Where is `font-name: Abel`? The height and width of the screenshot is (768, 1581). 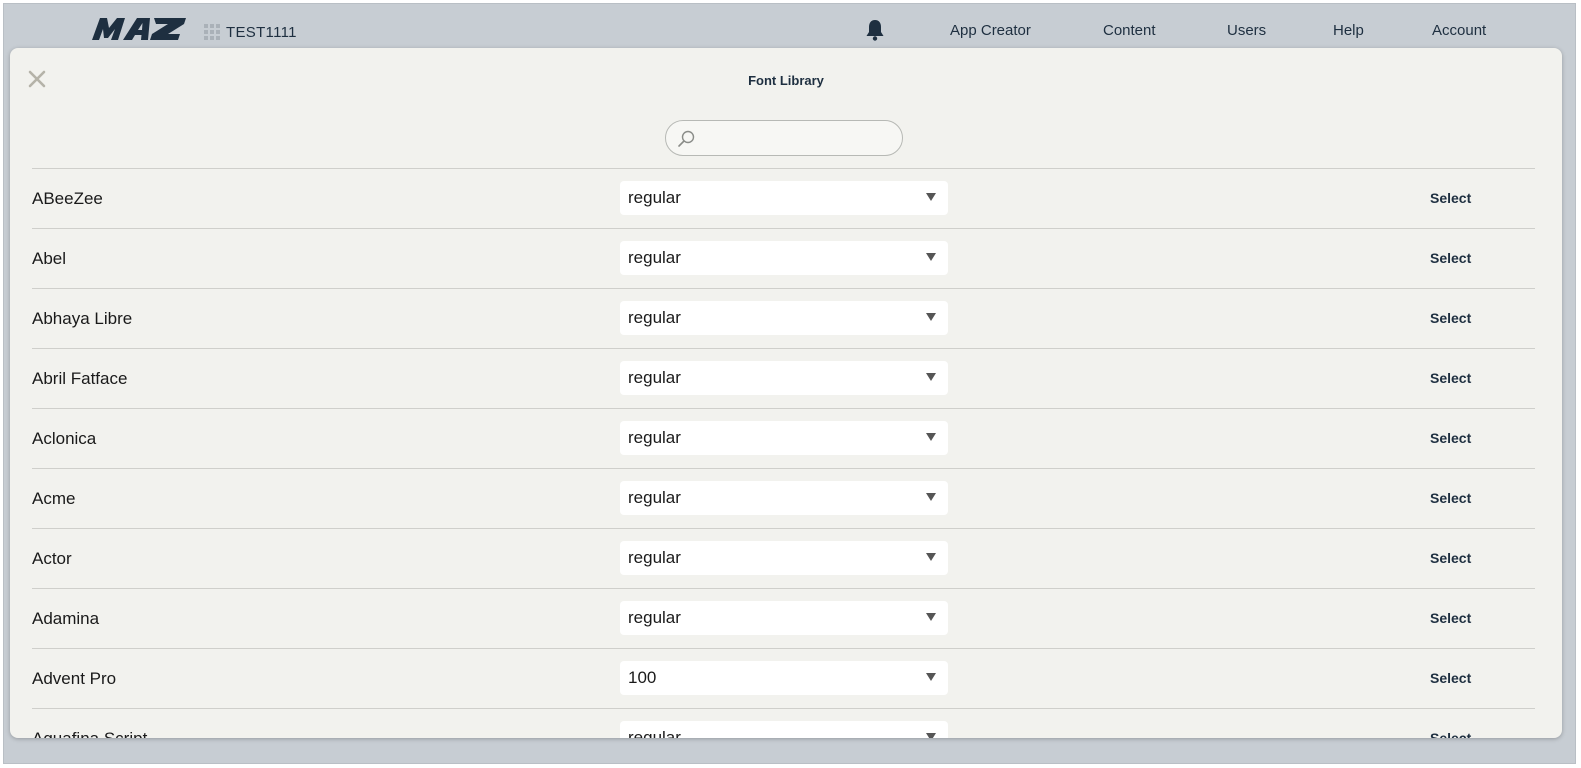
font-name: Abel is located at coordinates (49, 258).